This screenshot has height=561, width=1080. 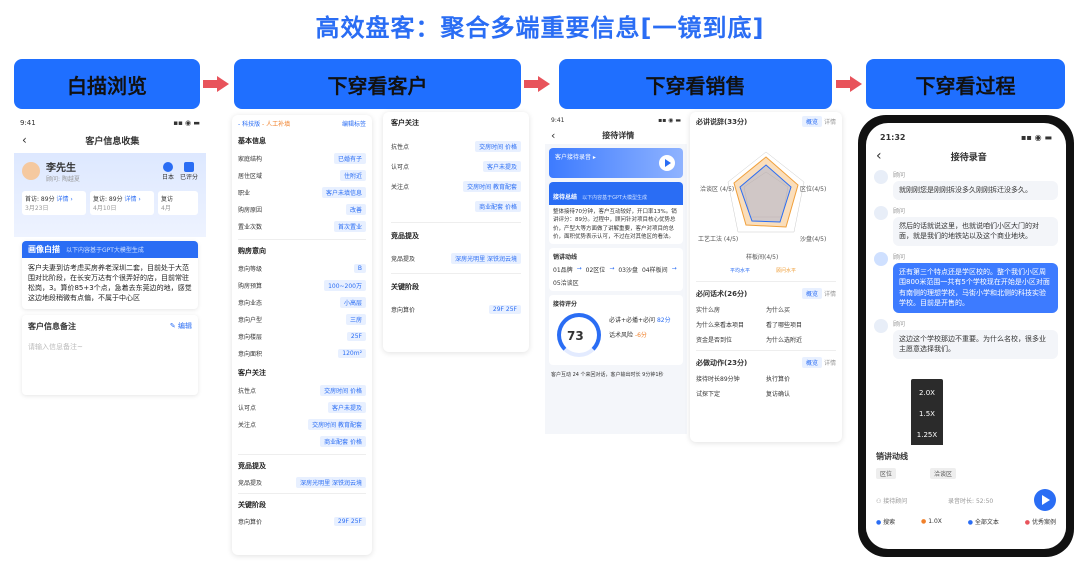 I want to click on info-row: 购房原因 改善, so click(x=302, y=209).